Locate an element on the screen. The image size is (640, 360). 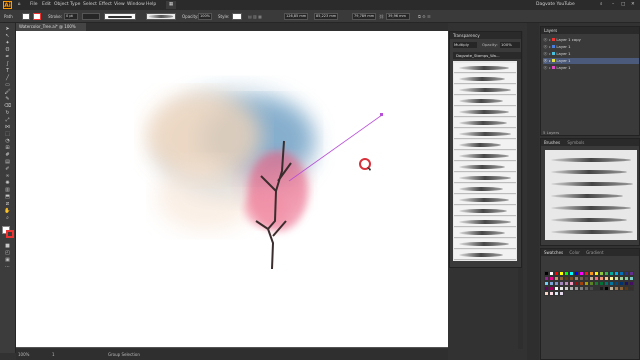
layer-row: 👁 ▸ Layer 1 copy is located at coordinates (591, 40).